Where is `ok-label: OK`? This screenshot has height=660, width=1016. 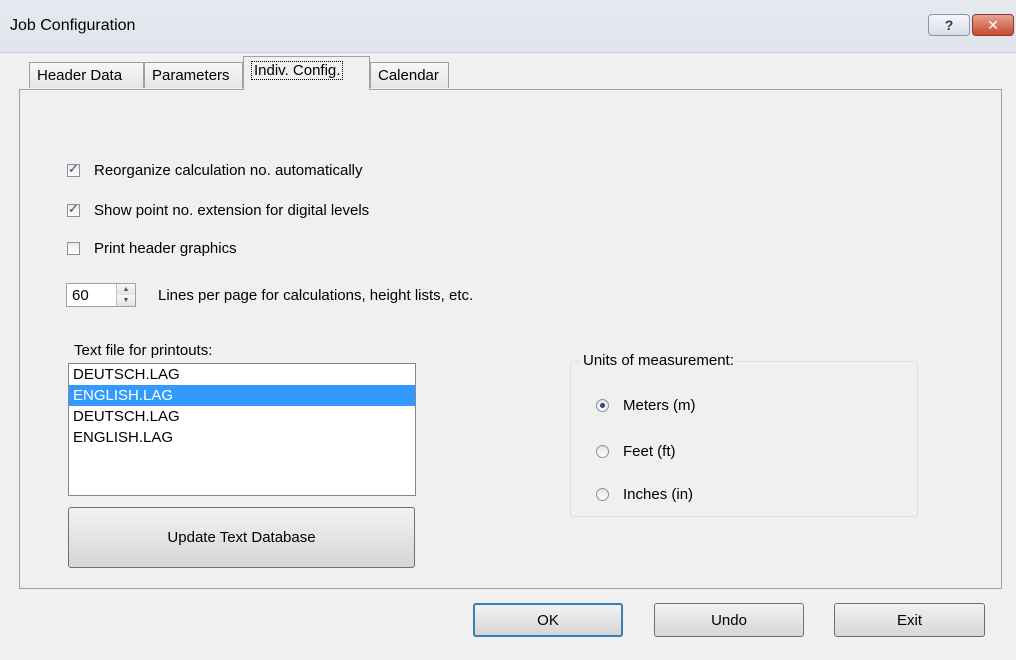
ok-label: OK is located at coordinates (548, 620).